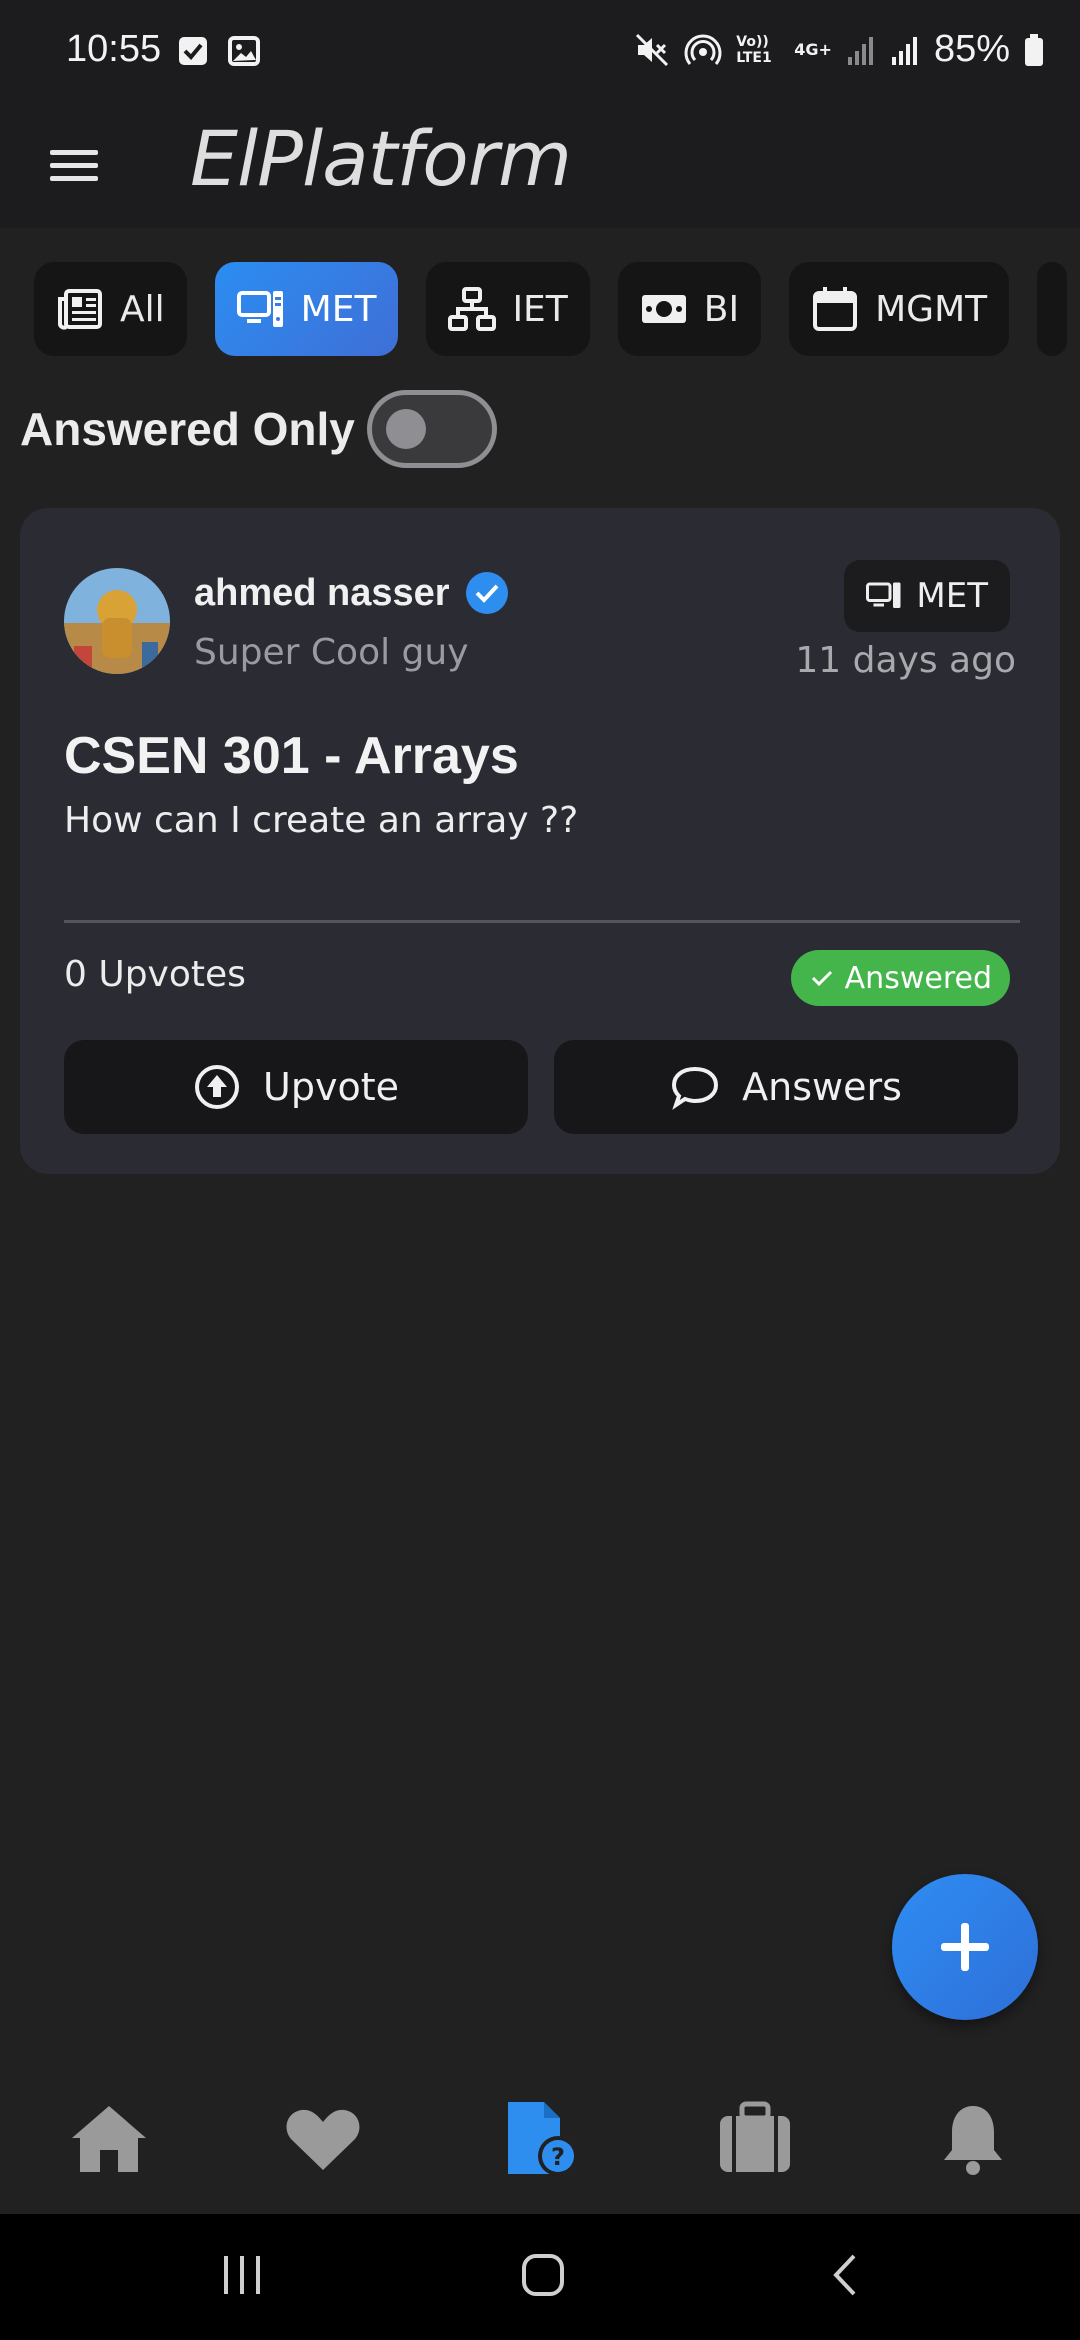 This screenshot has height=2340, width=1080. I want to click on bottom-nav: ?, so click(540, 2140).